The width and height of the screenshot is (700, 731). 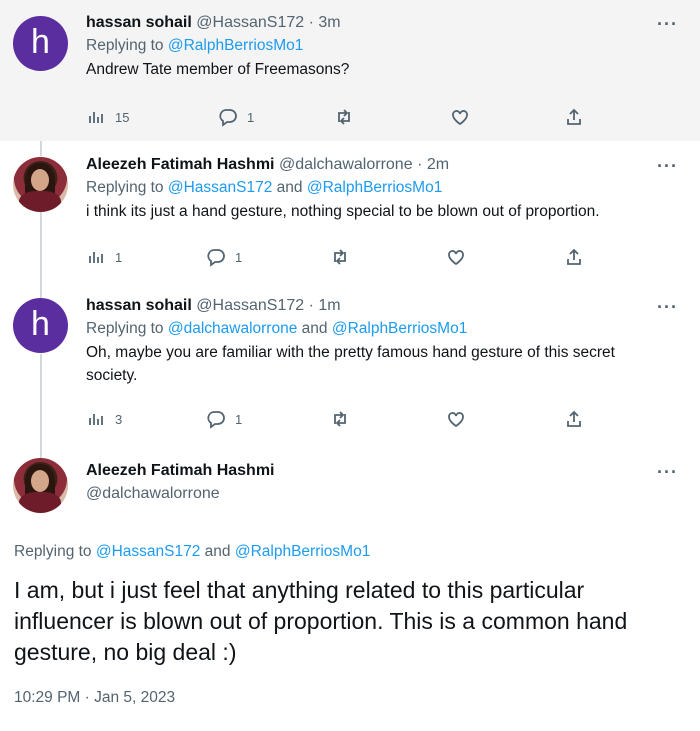 I want to click on tweet-header: hassan sohail @HassanS172 · 3m, so click(x=373, y=23).